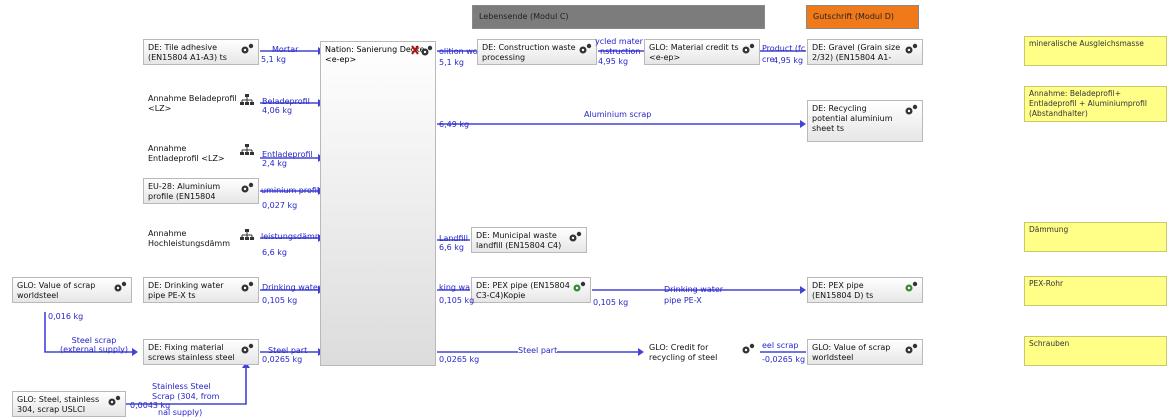 This screenshot has height=420, width=1171. Describe the element at coordinates (285, 49) in the screenshot. I see `flow-label-mortar: Mortar` at that location.